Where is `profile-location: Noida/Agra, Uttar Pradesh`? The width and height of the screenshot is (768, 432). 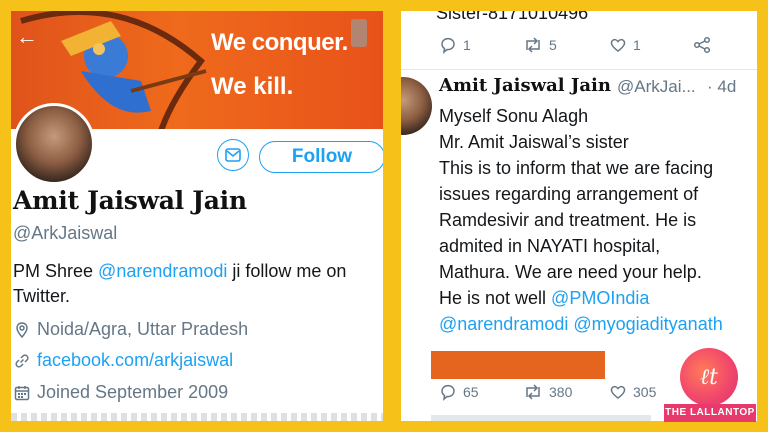 profile-location: Noida/Agra, Uttar Pradesh is located at coordinates (130, 329).